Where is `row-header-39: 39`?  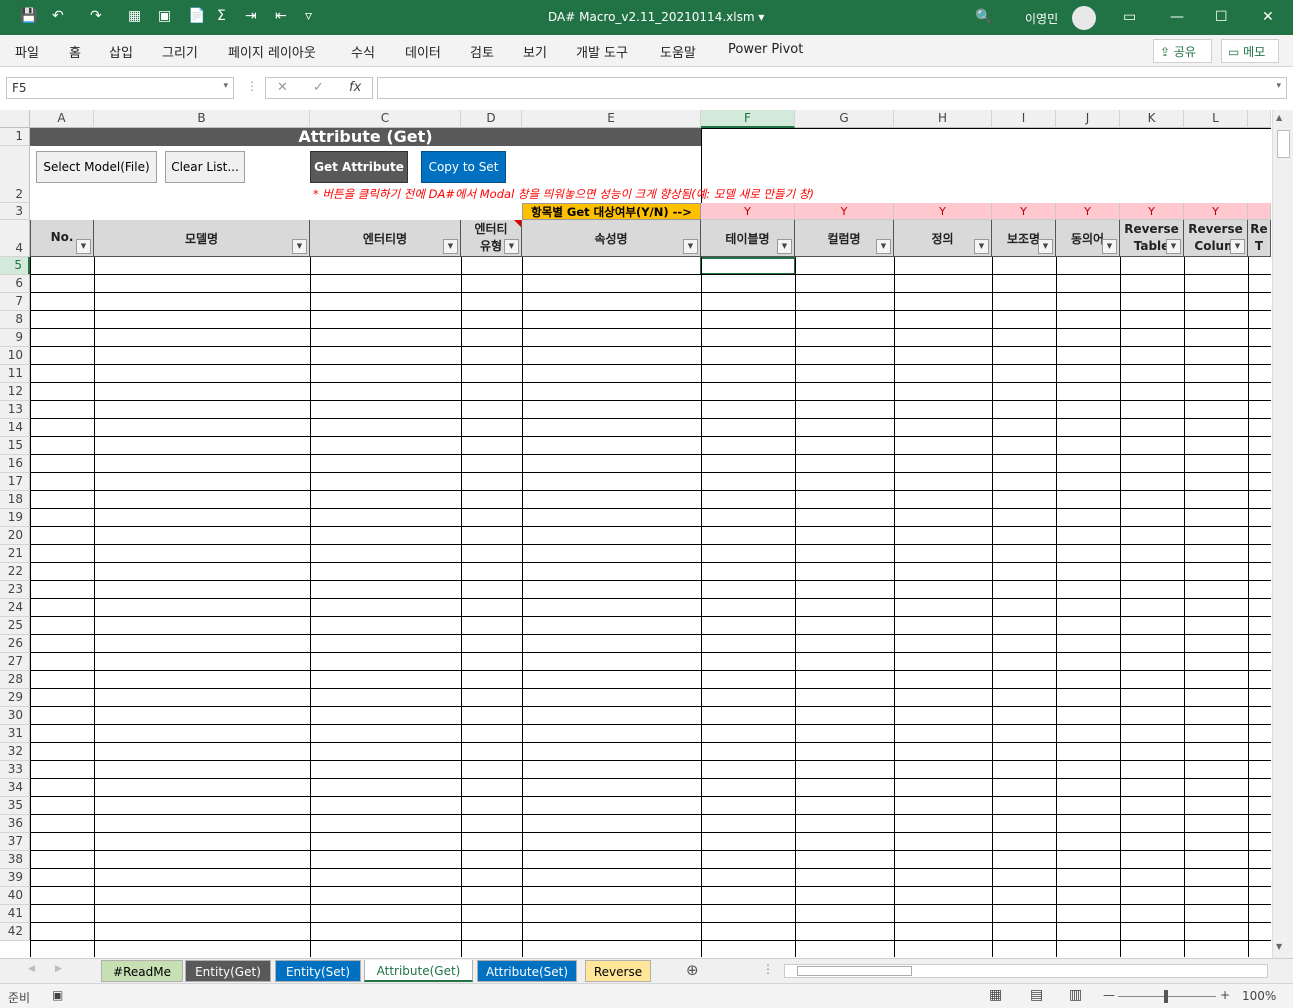
row-header-39: 39 is located at coordinates (15, 878).